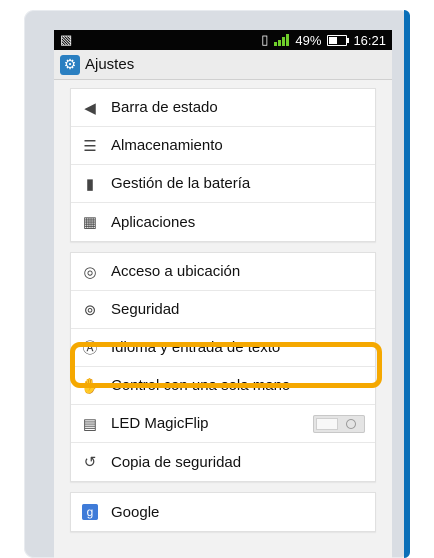 The image size is (434, 558). What do you see at coordinates (201, 385) in the screenshot?
I see `settings-item-label: Control con una sola mano` at bounding box center [201, 385].